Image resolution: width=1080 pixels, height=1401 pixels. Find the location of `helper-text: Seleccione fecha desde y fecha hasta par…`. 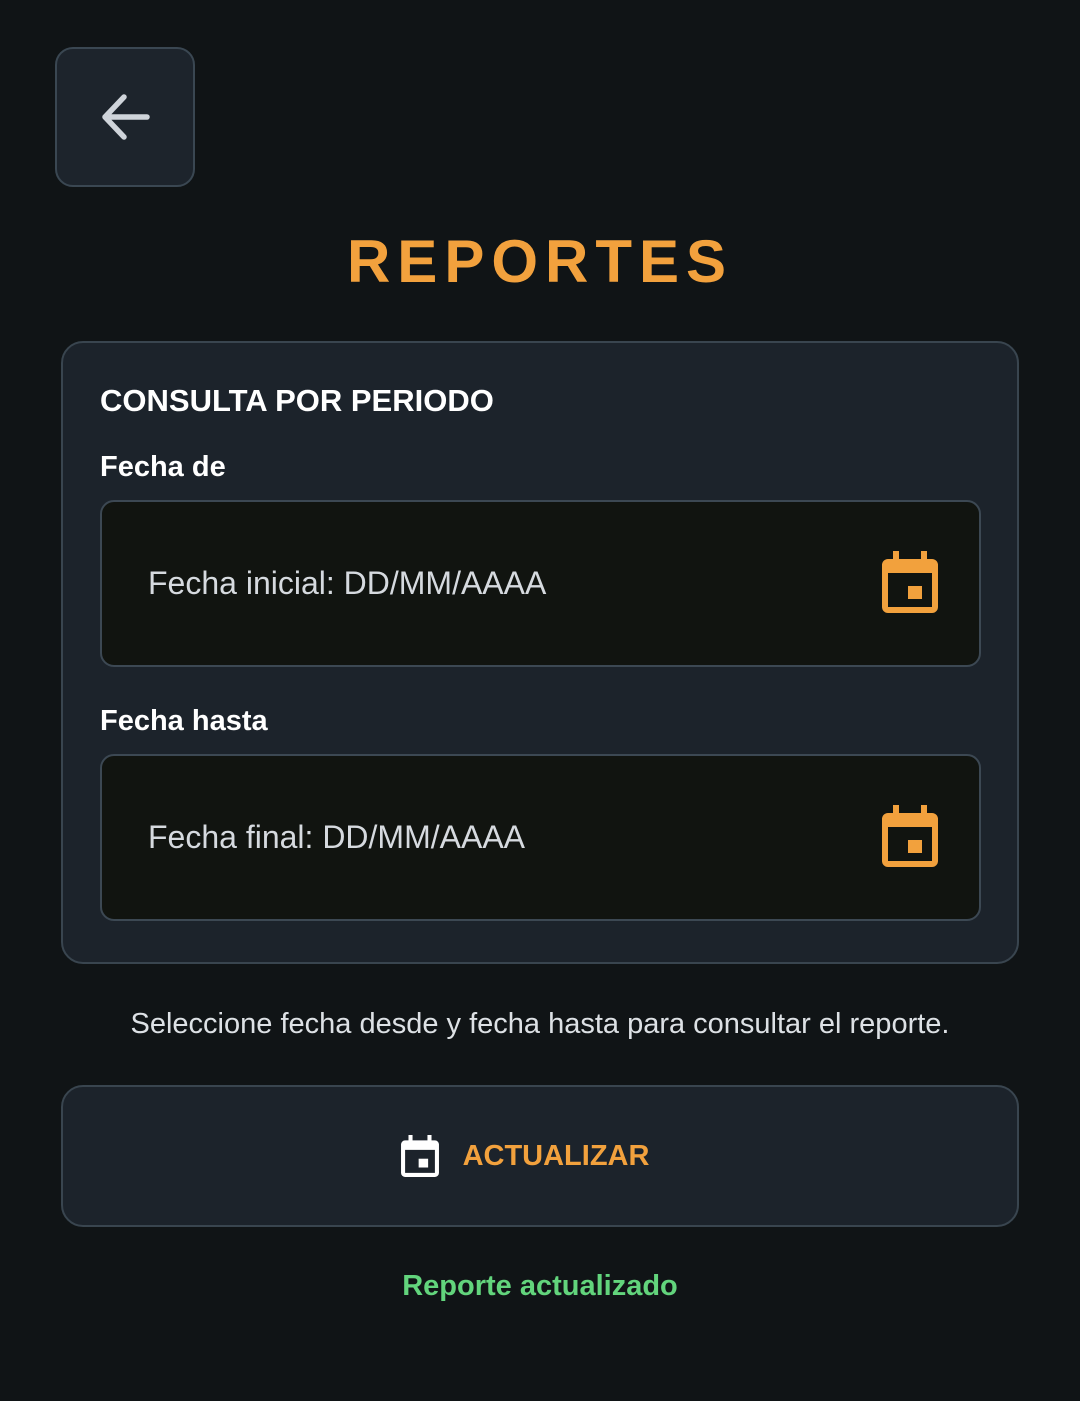

helper-text: Seleccione fecha desde y fecha hasta par… is located at coordinates (540, 1024).